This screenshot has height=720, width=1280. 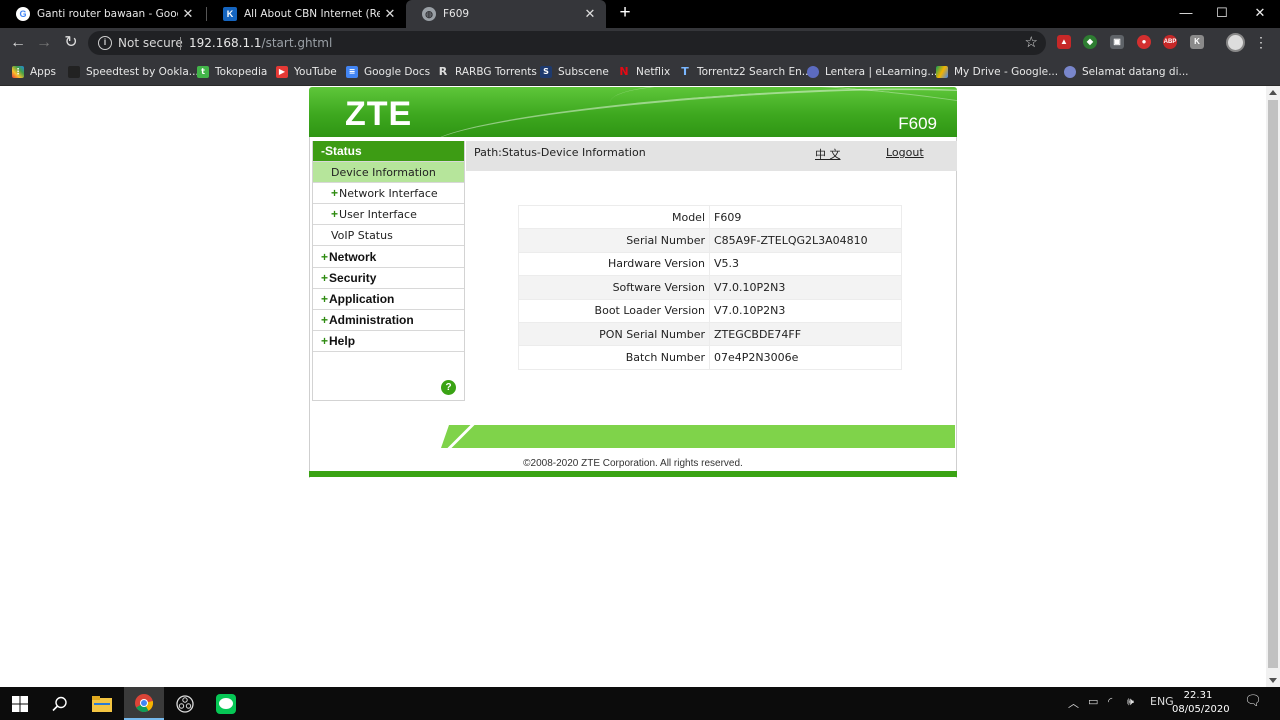 What do you see at coordinates (710, 357) in the screenshot?
I see `table-row: Batch Number 07e4P2N3006e` at bounding box center [710, 357].